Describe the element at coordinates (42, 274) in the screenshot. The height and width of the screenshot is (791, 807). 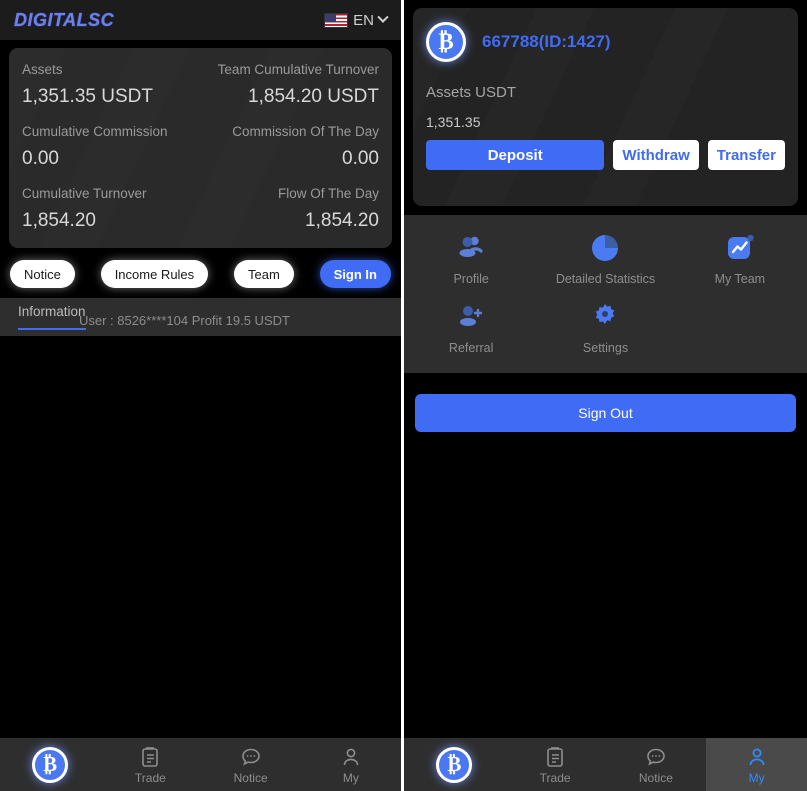
I see `notice-button: Notice` at that location.